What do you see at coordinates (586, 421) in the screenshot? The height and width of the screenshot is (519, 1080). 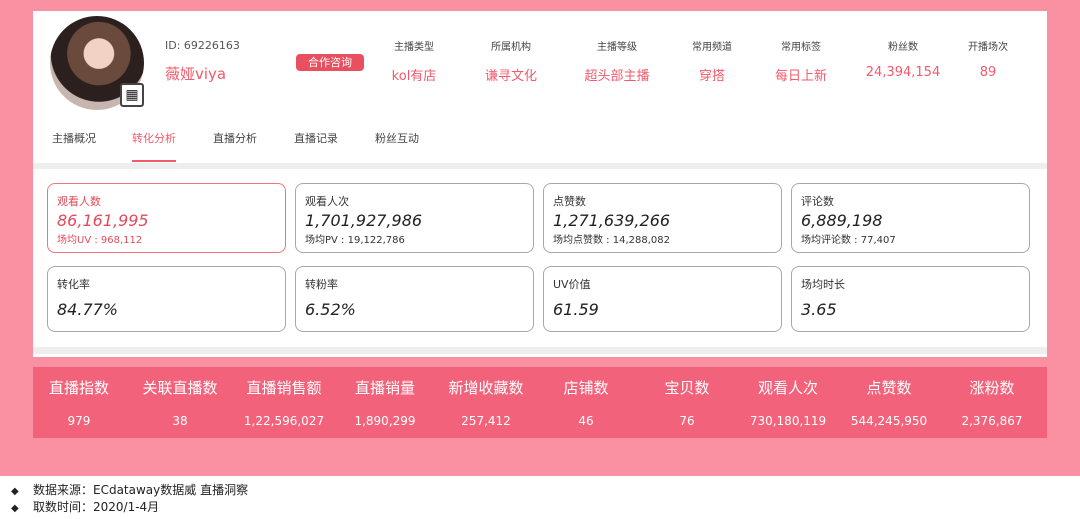 I see `summary-value: 46` at bounding box center [586, 421].